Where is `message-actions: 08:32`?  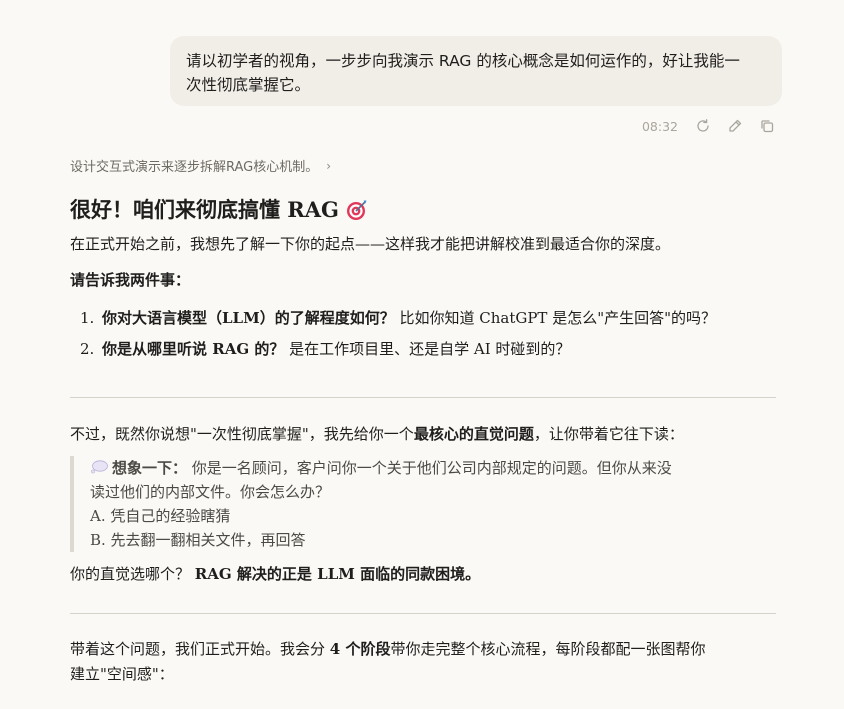 message-actions: 08:32 is located at coordinates (709, 126).